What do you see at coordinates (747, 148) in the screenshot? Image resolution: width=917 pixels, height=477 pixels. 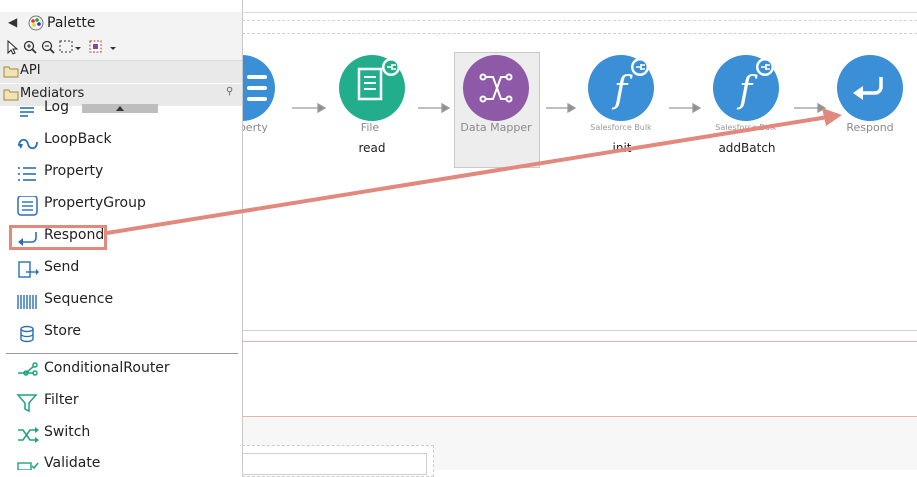 I see `node-name-label: addBatch` at bounding box center [747, 148].